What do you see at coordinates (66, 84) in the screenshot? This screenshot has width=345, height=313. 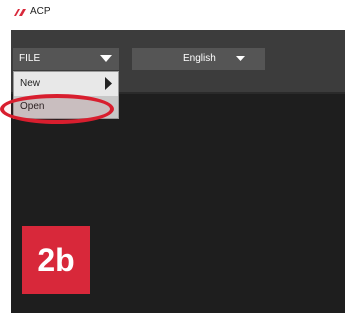 I see `menu-item-new: New` at bounding box center [66, 84].